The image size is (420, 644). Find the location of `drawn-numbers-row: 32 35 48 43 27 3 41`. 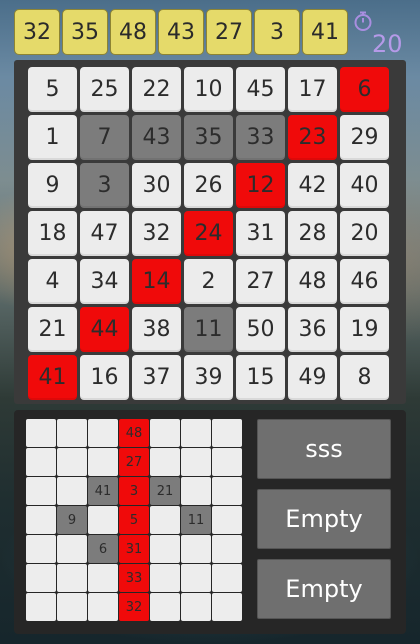

drawn-numbers-row: 32 35 48 43 27 3 41 is located at coordinates (182, 32).